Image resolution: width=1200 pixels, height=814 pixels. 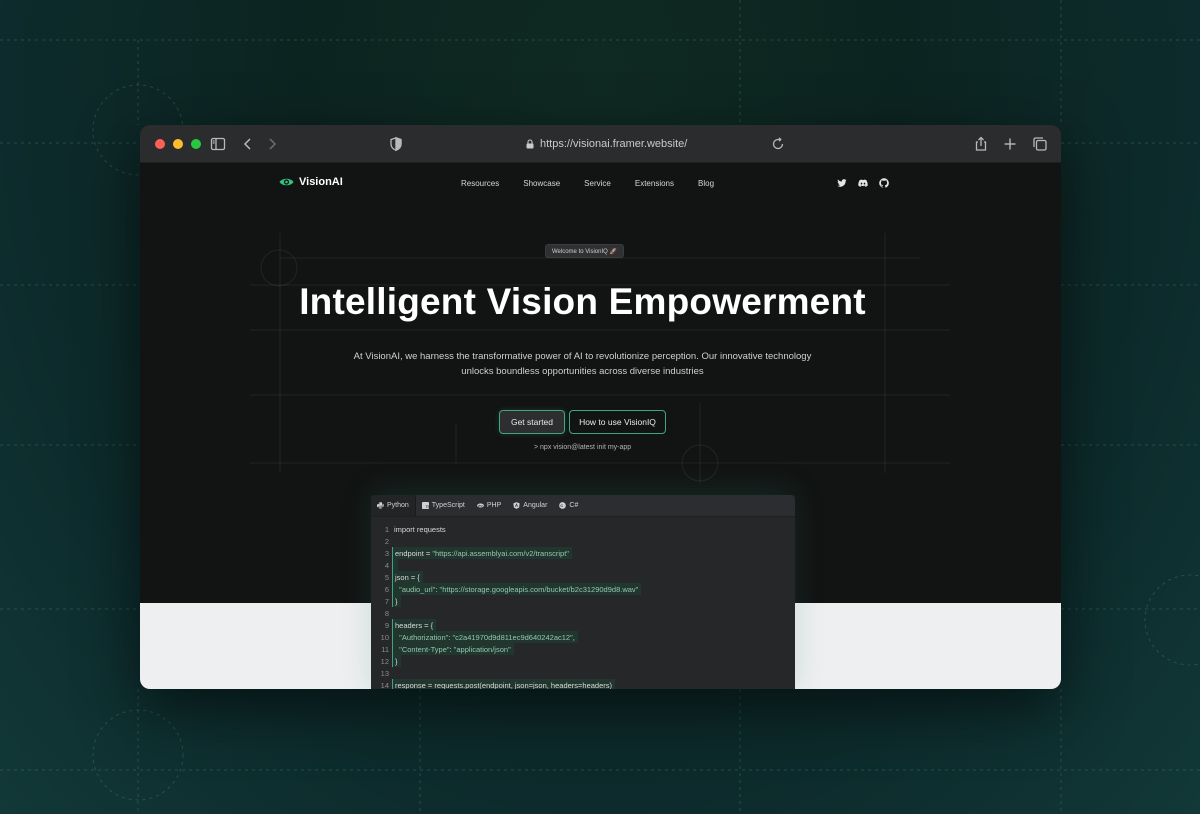 I want to click on new-tab-icon, so click(x=1010, y=144).